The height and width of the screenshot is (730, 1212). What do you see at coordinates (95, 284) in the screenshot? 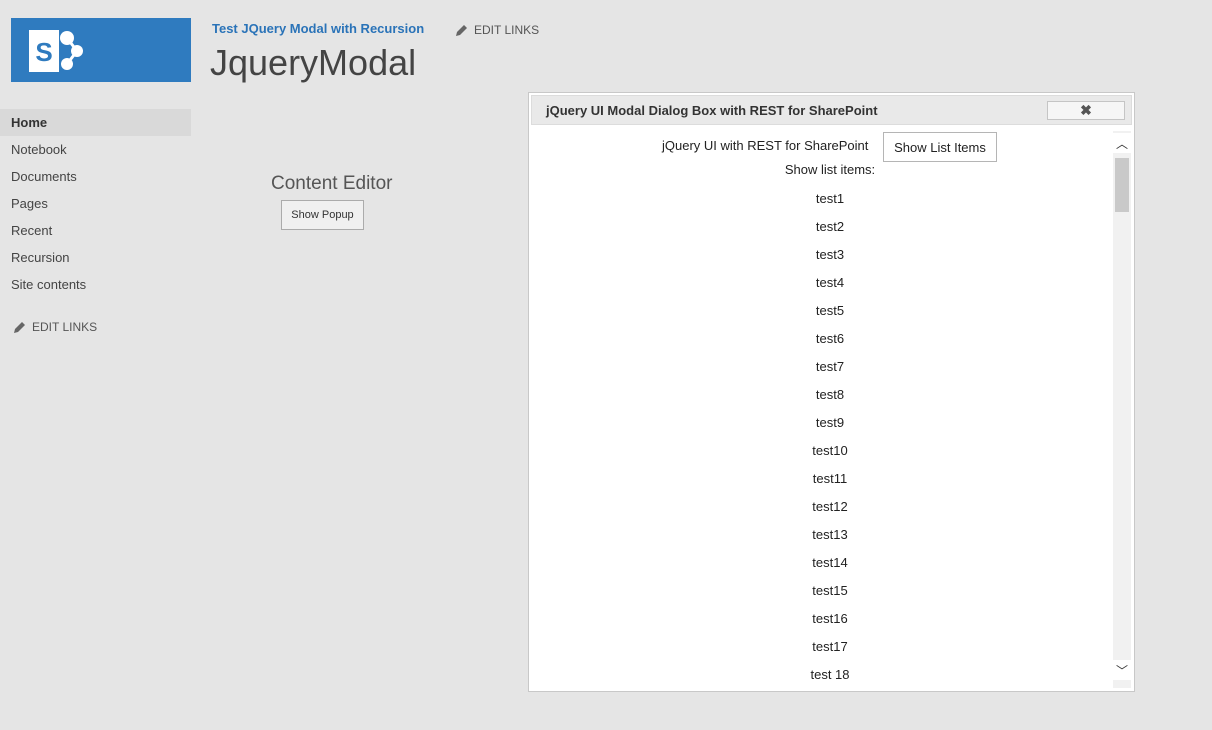
I see `sidebar-item-site-contents: Site contents` at bounding box center [95, 284].